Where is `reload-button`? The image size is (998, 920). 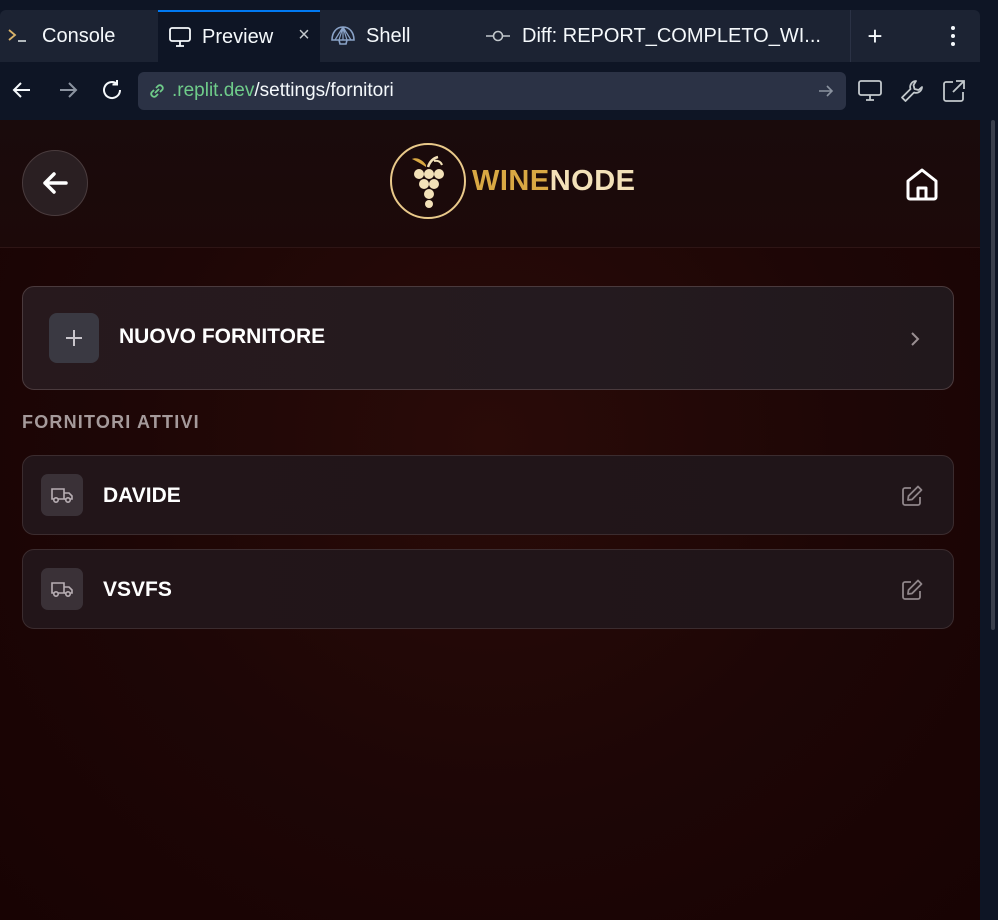
reload-button is located at coordinates (112, 90).